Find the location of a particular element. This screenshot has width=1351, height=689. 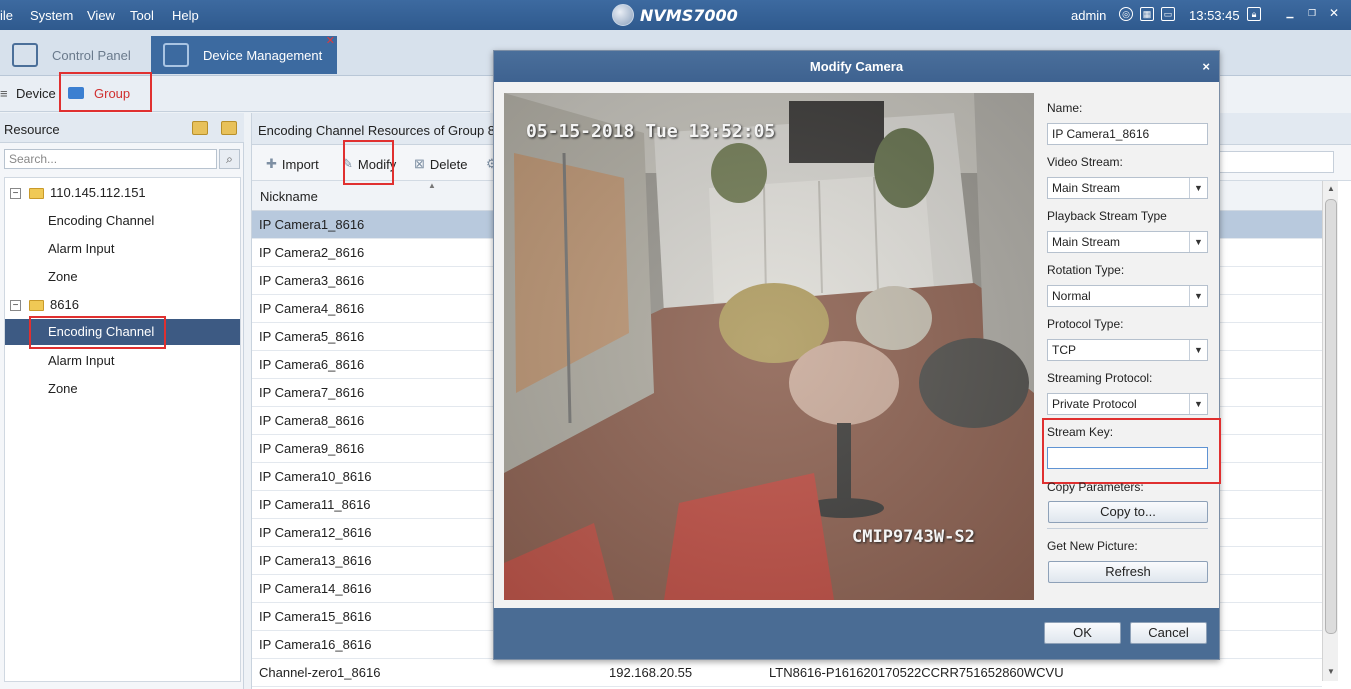

menu-help: Help is located at coordinates (185, 15).